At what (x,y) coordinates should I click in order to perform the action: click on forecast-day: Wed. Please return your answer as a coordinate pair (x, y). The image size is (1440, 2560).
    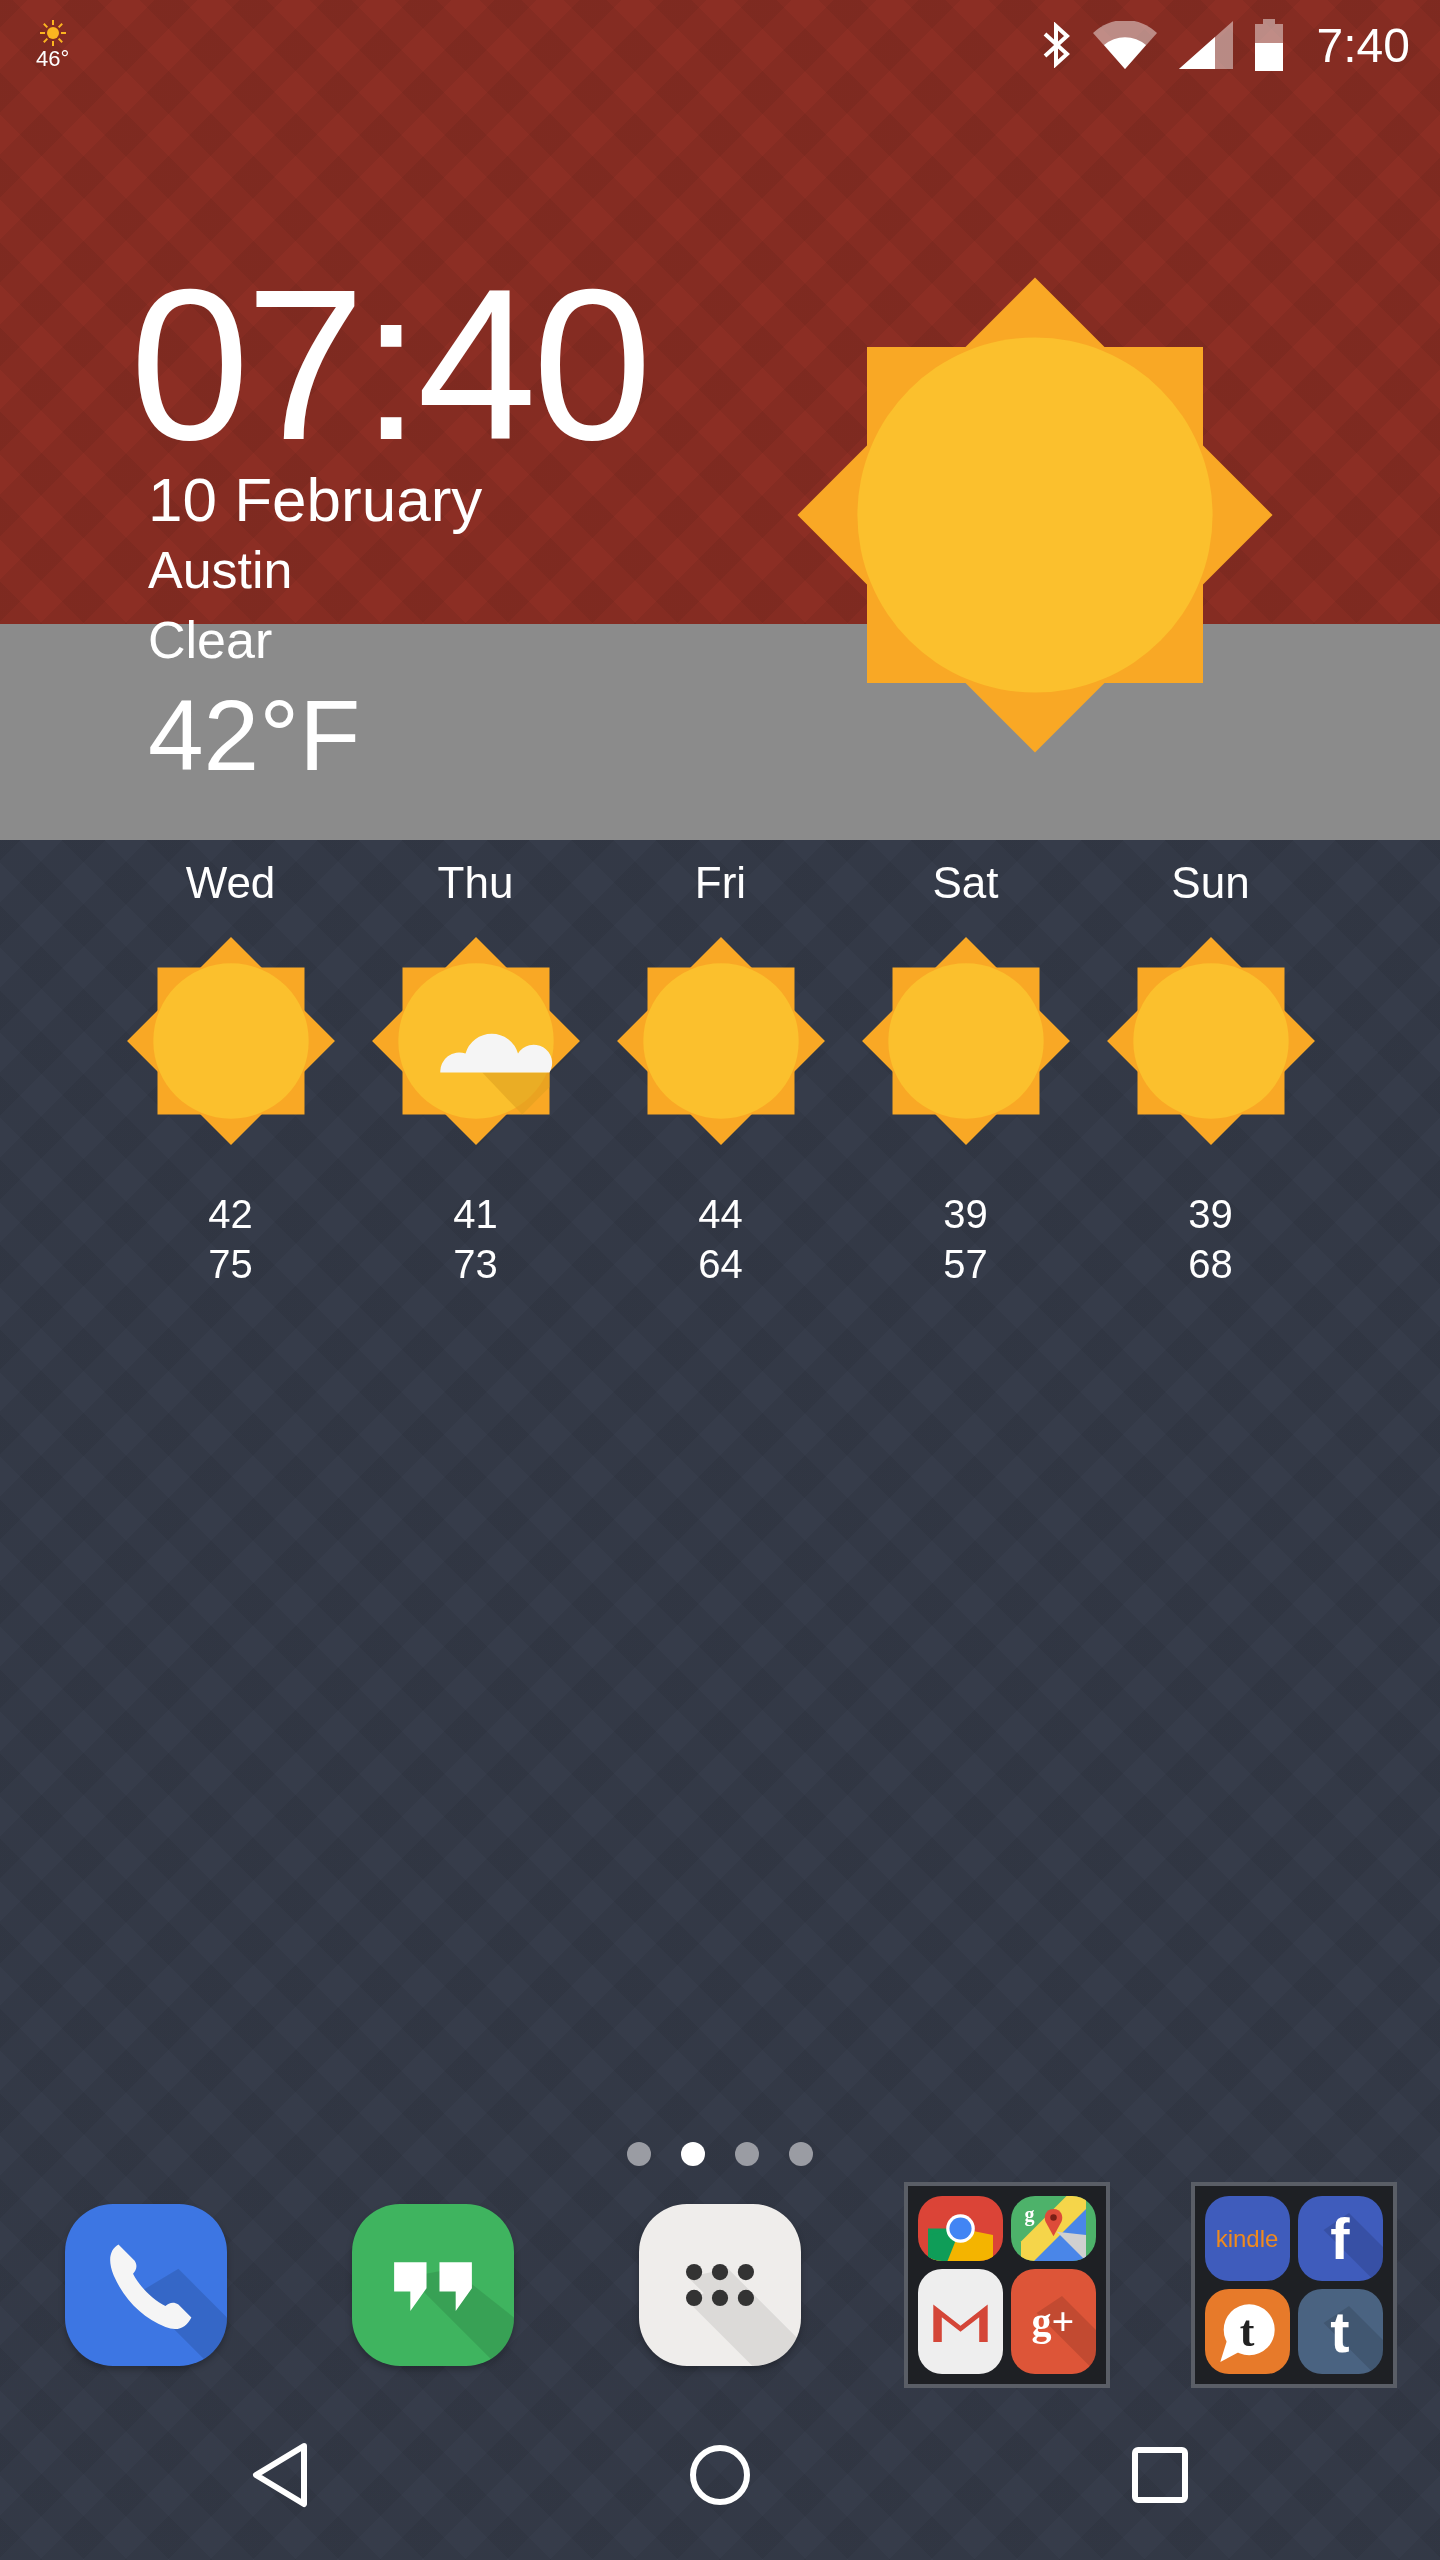
    Looking at the image, I should click on (230, 883).